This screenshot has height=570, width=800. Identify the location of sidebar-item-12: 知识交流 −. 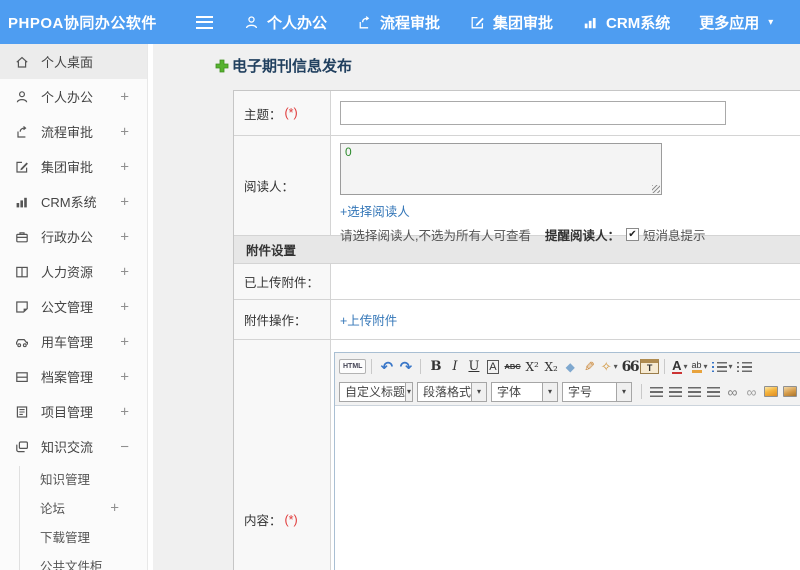
(73, 446).